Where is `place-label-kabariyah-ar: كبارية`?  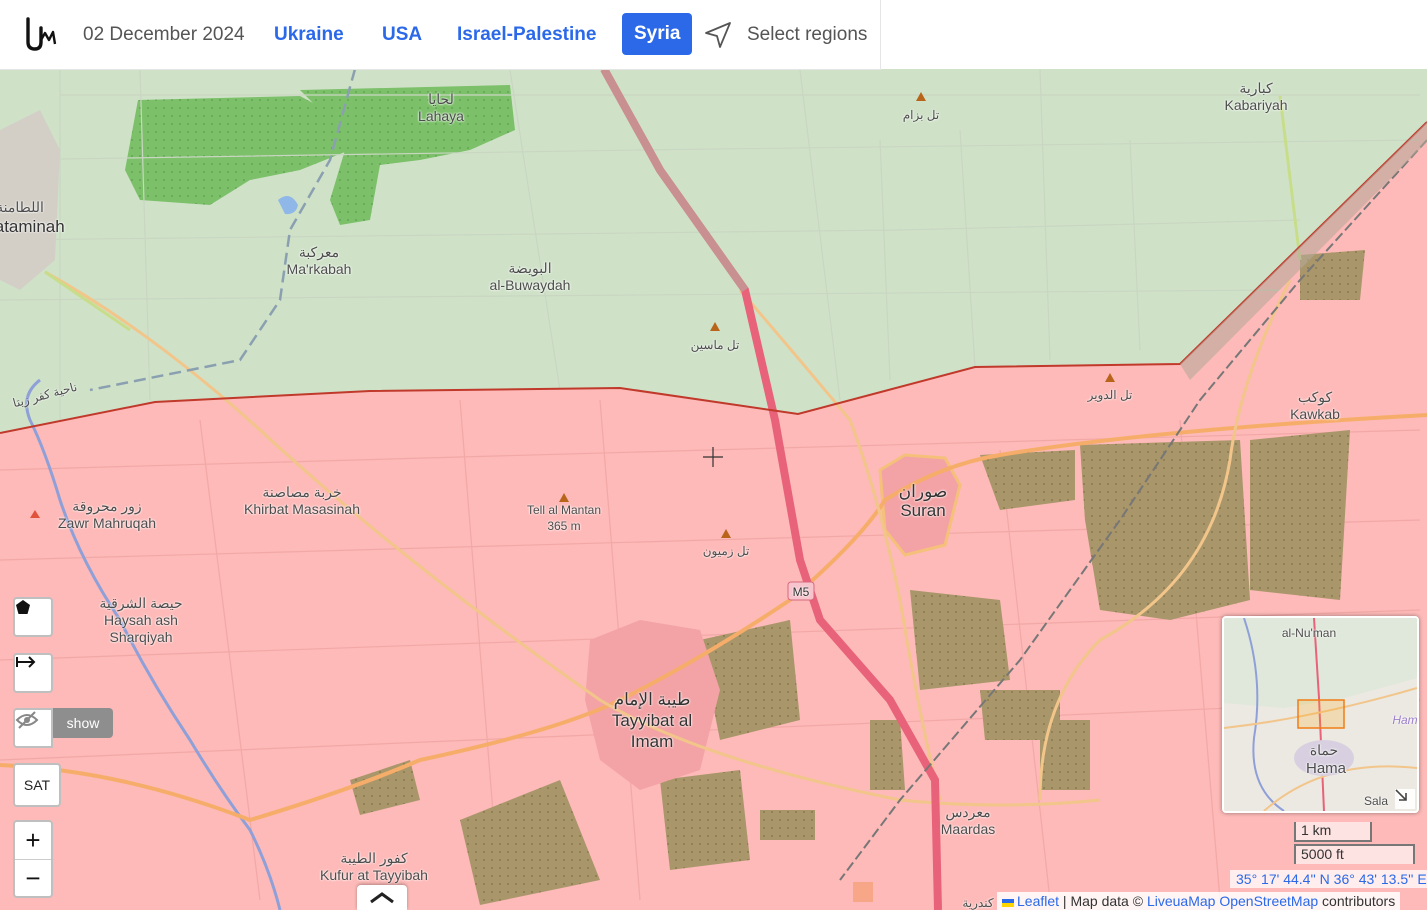
place-label-kabariyah-ar: كبارية is located at coordinates (1256, 88).